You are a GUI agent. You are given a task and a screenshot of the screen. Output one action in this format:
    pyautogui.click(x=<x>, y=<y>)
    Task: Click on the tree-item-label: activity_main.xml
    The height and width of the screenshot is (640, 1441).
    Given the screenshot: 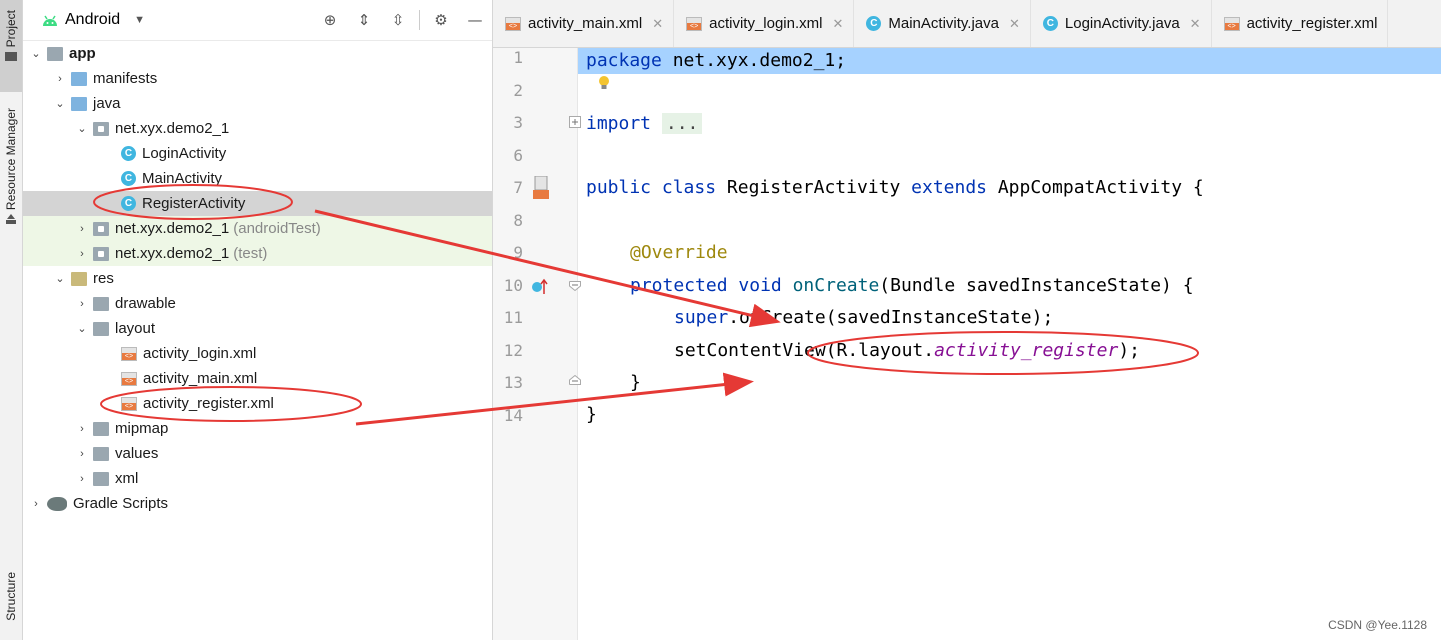 What is the action you would take?
    pyautogui.click(x=200, y=378)
    